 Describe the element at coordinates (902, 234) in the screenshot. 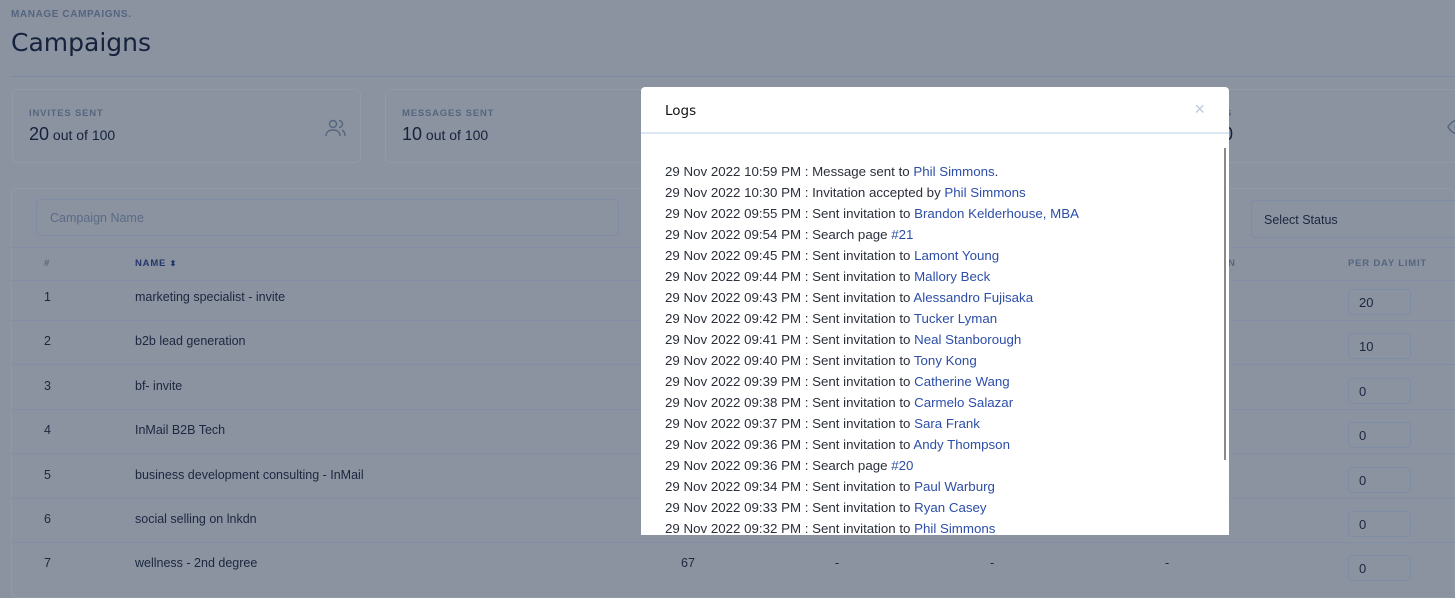

I see `log-link: #21` at that location.